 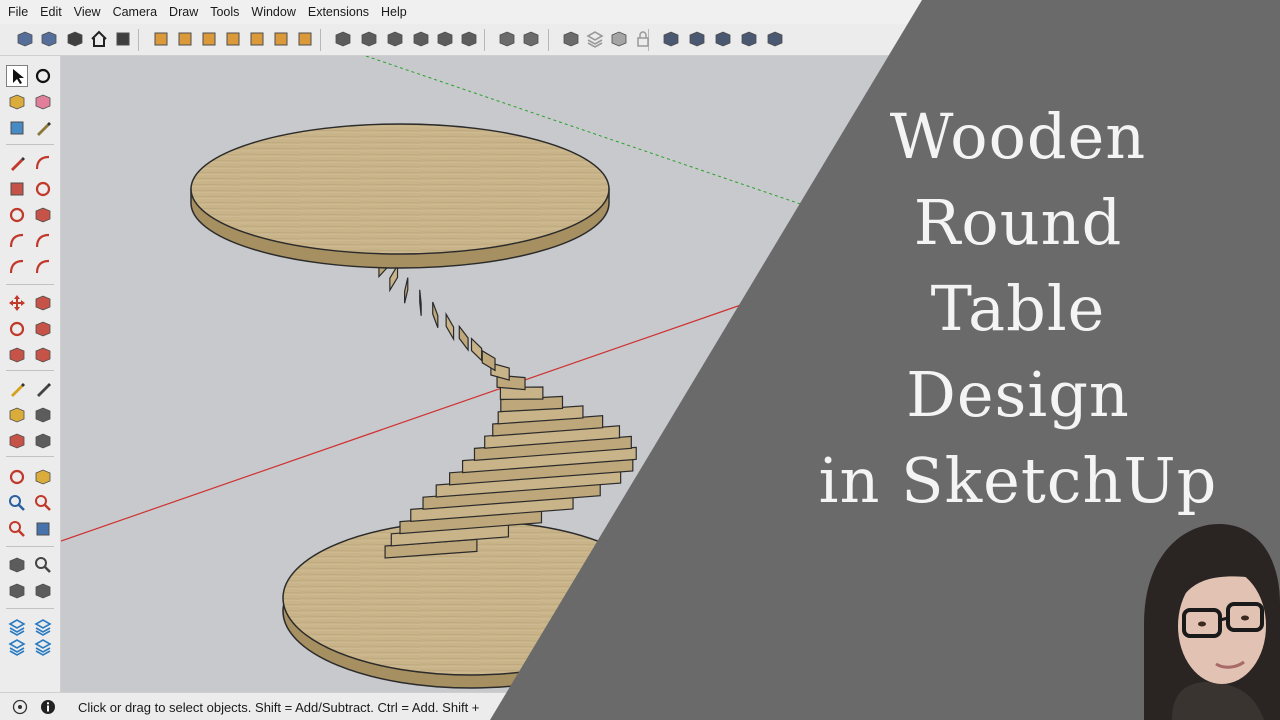 I want to click on left-toolbar, so click(x=30, y=374).